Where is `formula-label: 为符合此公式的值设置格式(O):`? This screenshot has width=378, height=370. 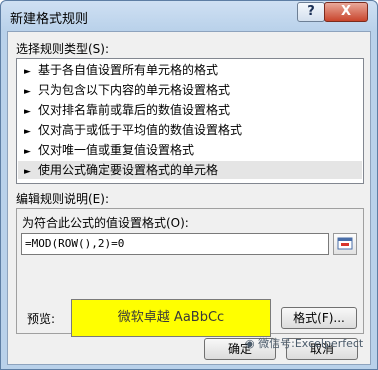
formula-label: 为符合此公式的值设置格式(O): is located at coordinates (105, 223).